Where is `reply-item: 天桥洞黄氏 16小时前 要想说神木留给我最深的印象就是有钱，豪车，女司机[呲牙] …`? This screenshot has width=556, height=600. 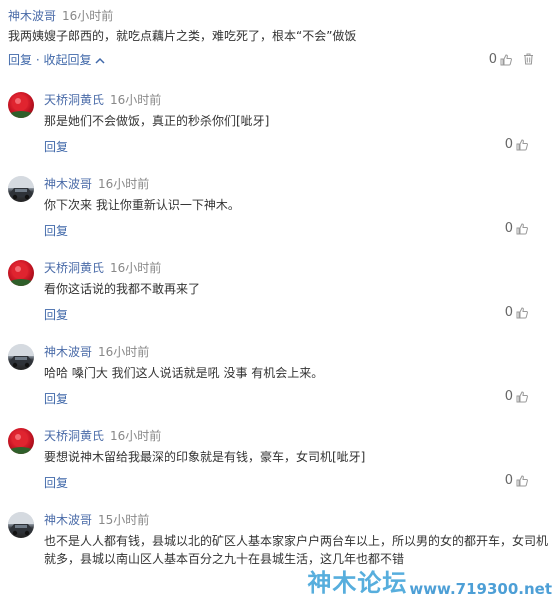 reply-item: 天桥洞黄氏 16小时前 要想说神木留给我最深的印象就是有钱，豪车，女司机[呲牙] … is located at coordinates (278, 462).